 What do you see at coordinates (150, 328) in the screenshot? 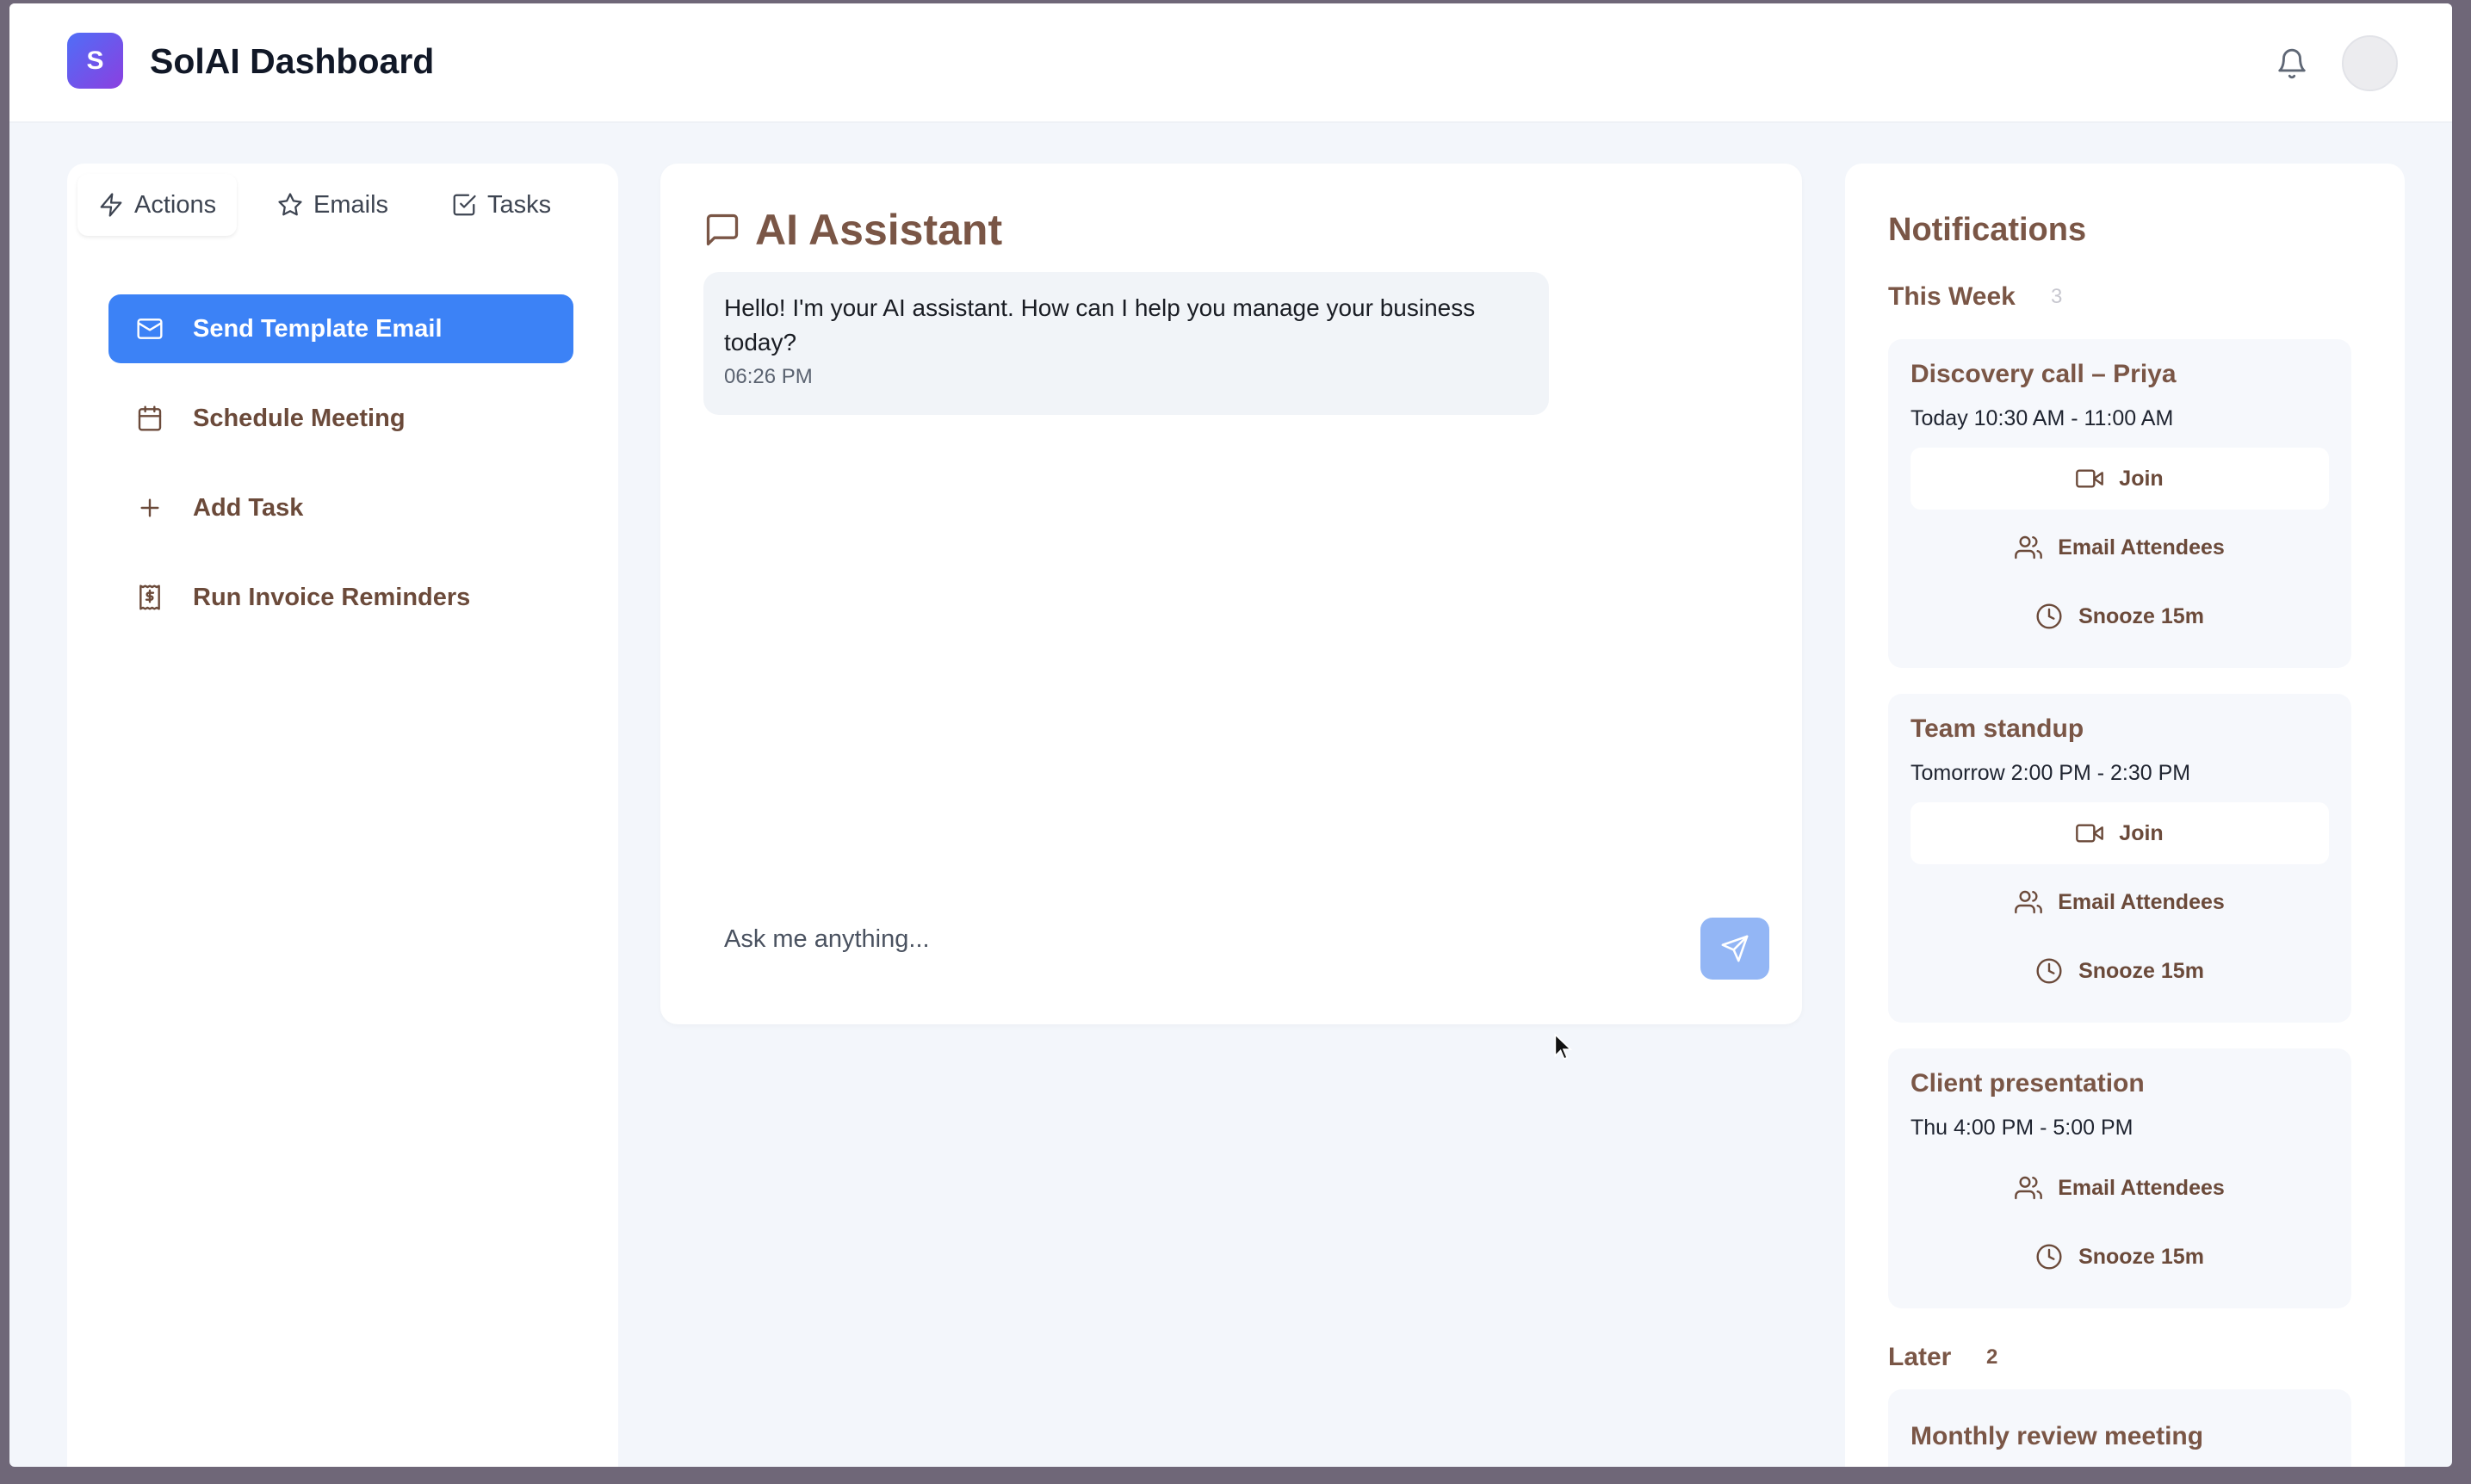
I see `mail-icon` at bounding box center [150, 328].